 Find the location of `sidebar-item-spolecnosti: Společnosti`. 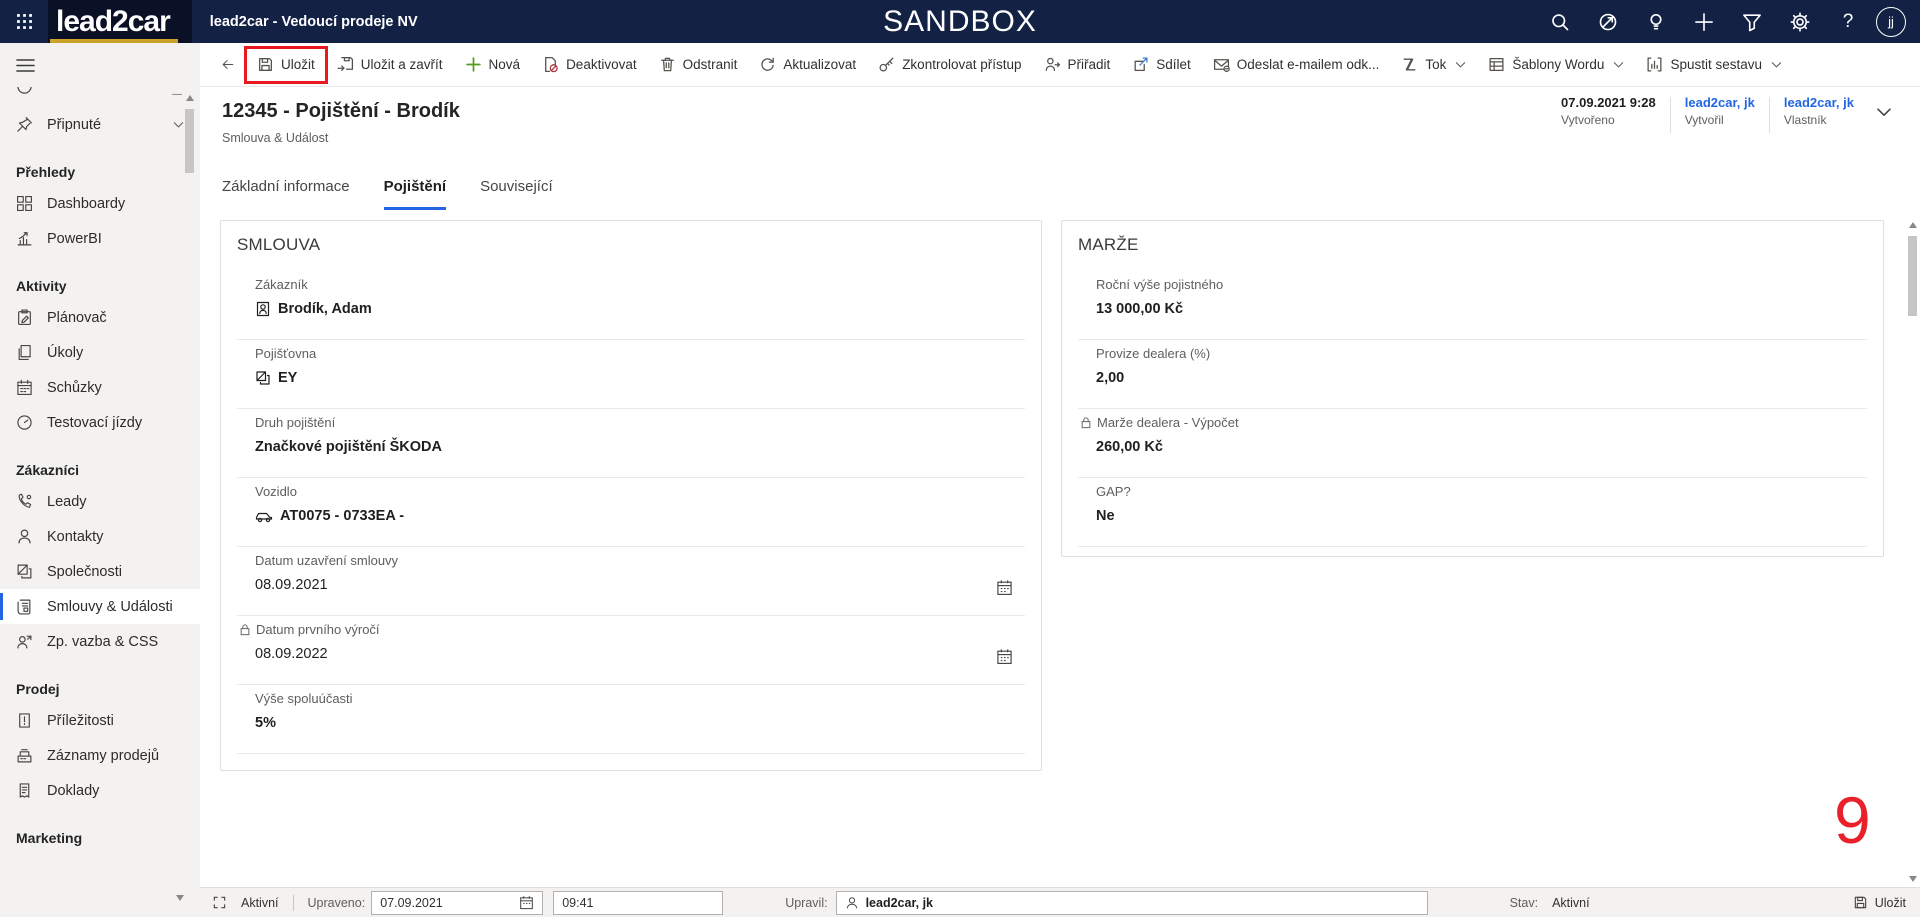

sidebar-item-spolecnosti: Společnosti is located at coordinates (100, 571).